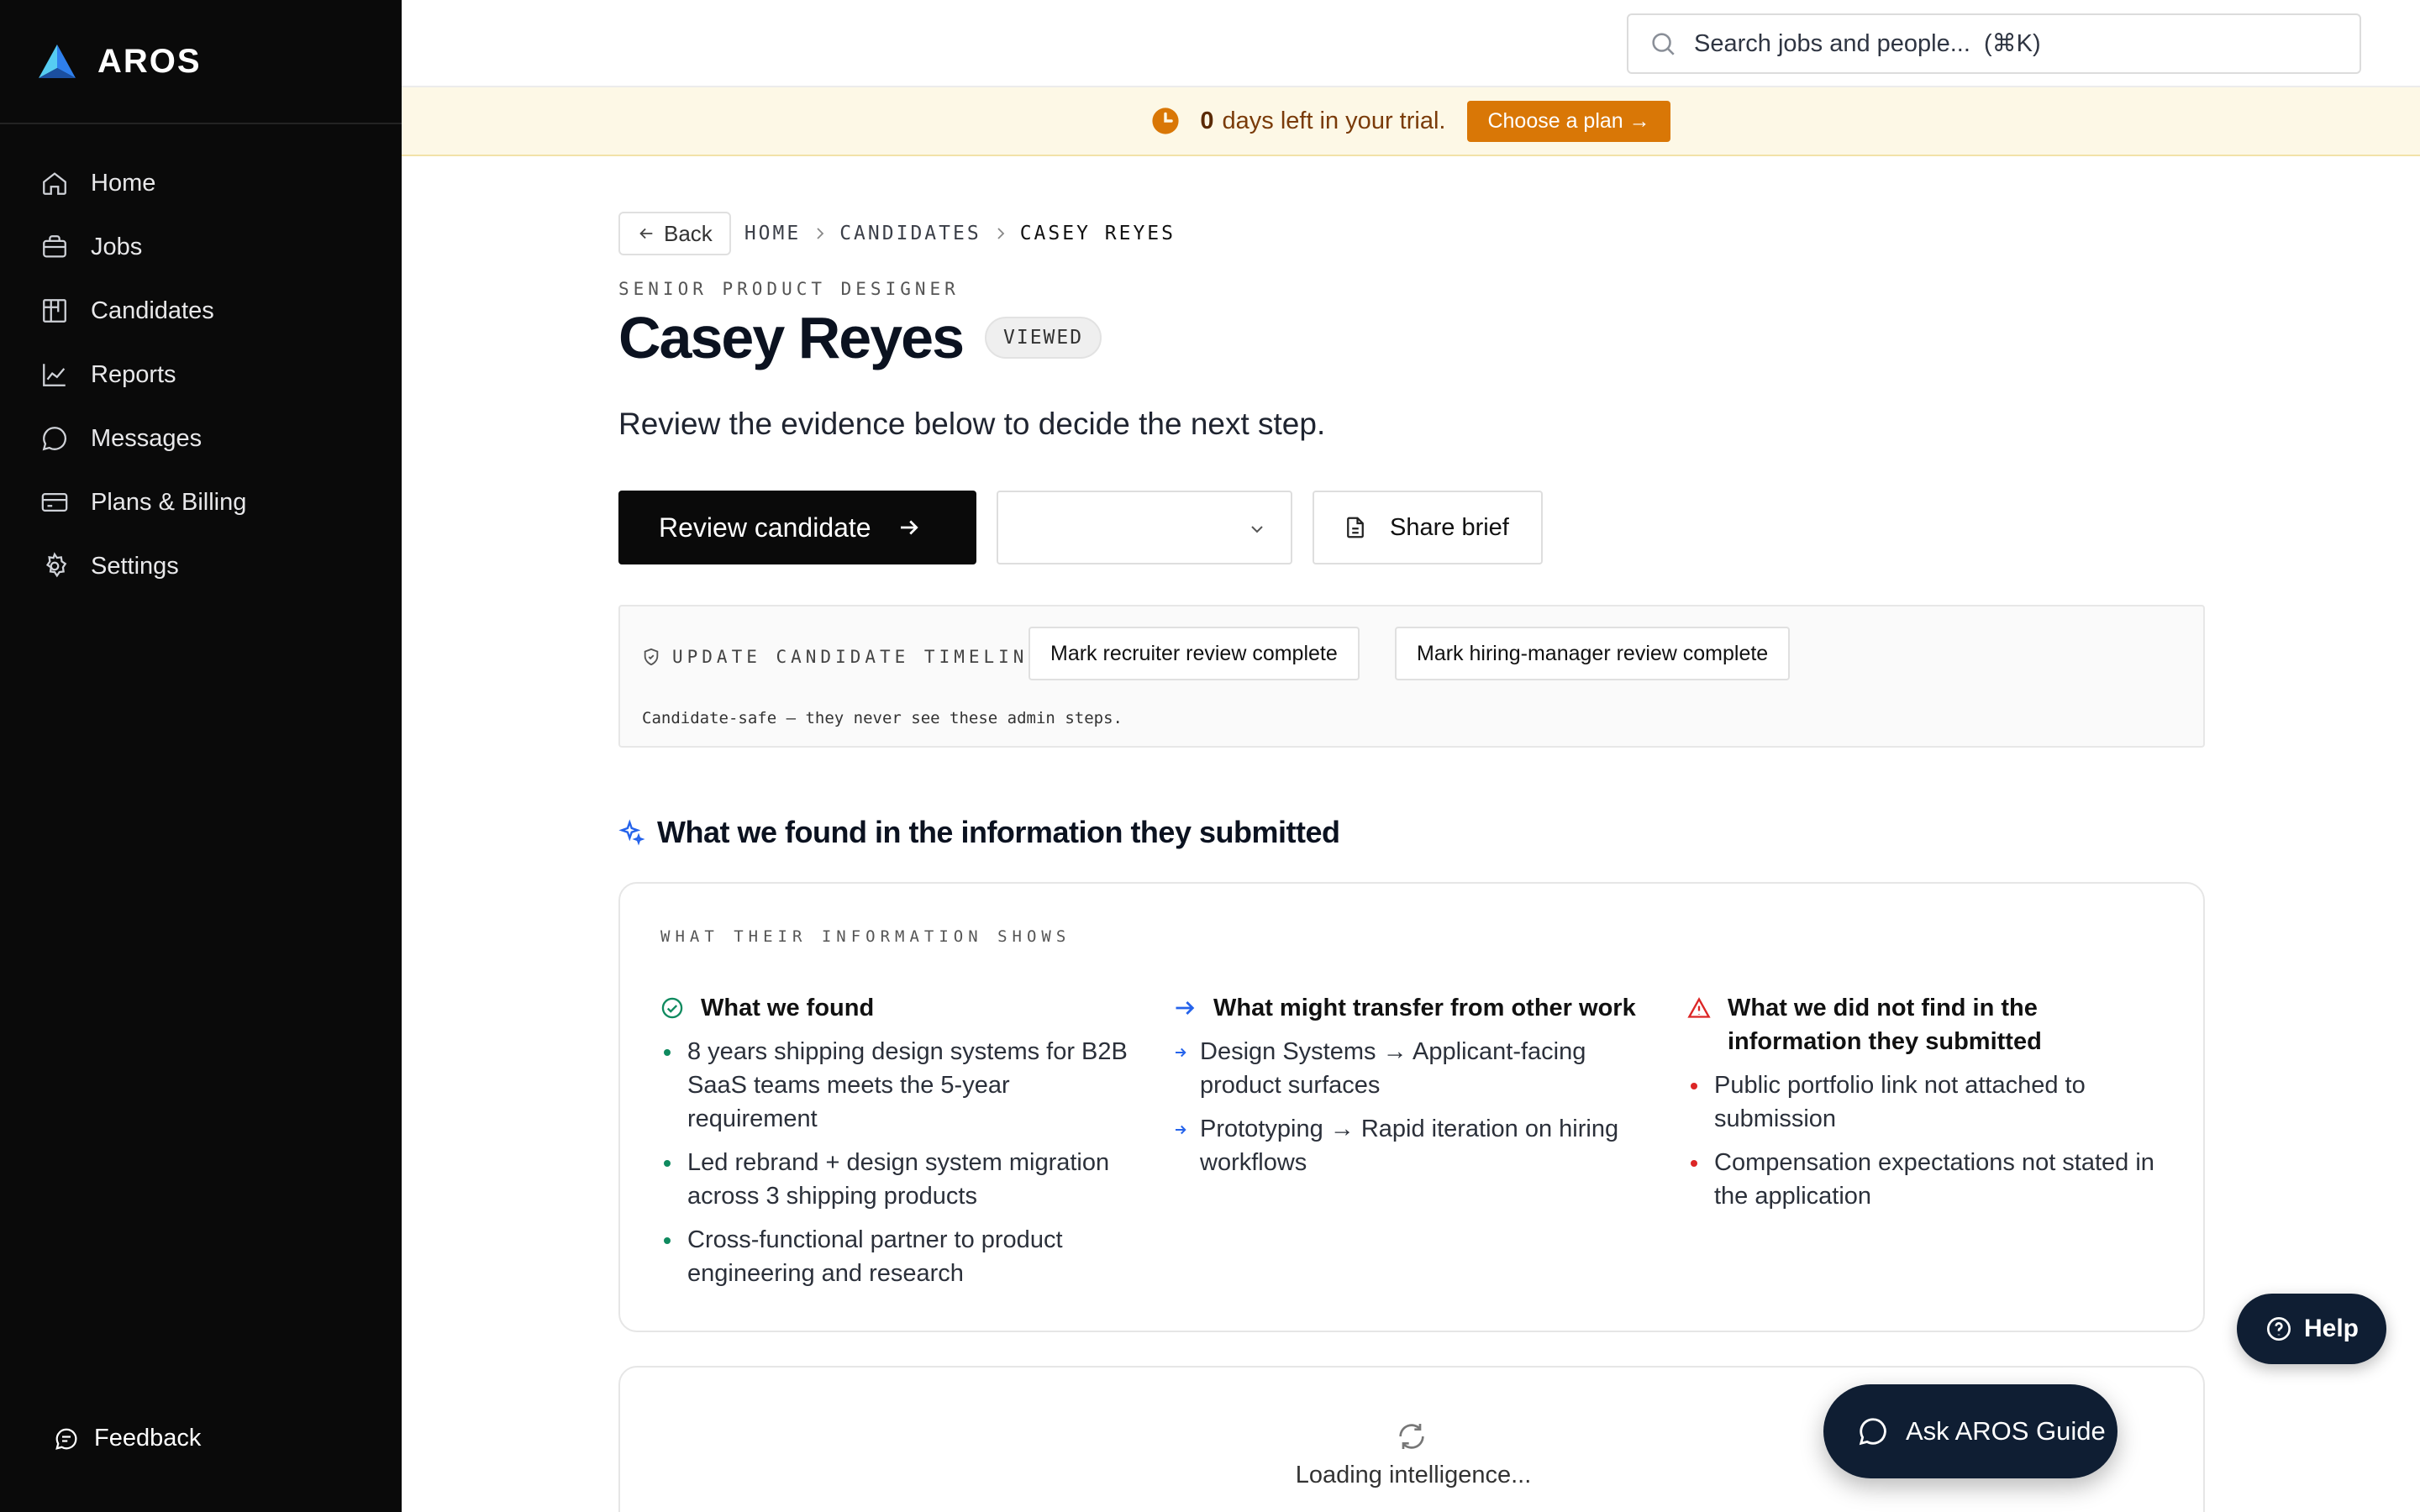 The height and width of the screenshot is (1512, 2420). What do you see at coordinates (792, 337) in the screenshot?
I see `page-title: Casey Reyes` at bounding box center [792, 337].